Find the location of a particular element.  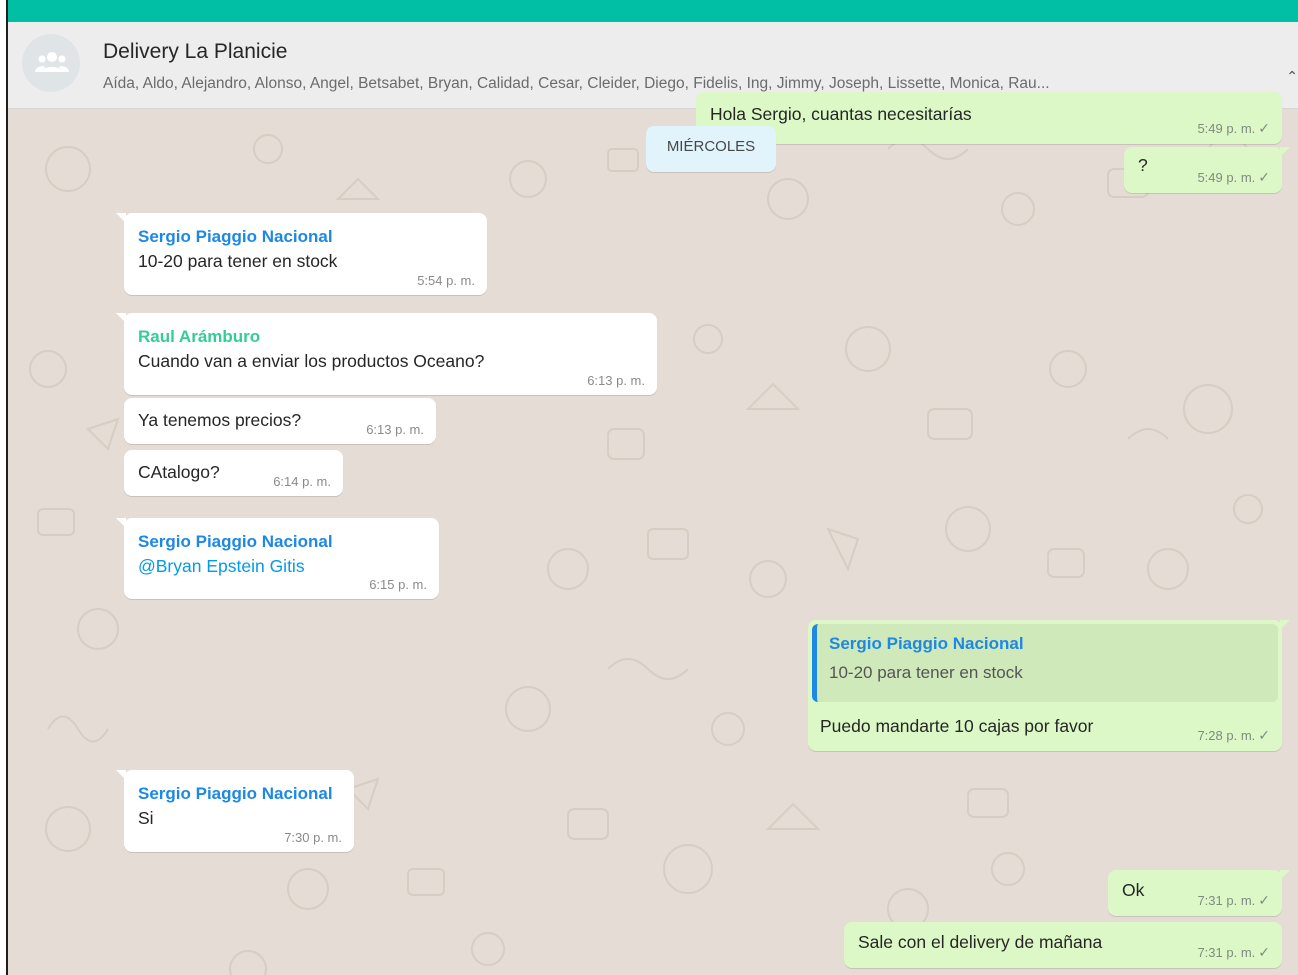

message-text: ? is located at coordinates (1143, 165).